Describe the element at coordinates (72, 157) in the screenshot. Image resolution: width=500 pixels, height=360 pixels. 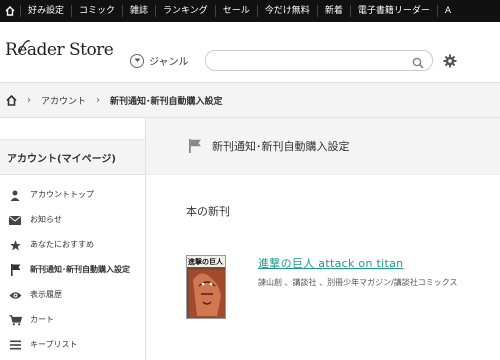
I see `sidebar-title: アカウント(マイページ)` at that location.